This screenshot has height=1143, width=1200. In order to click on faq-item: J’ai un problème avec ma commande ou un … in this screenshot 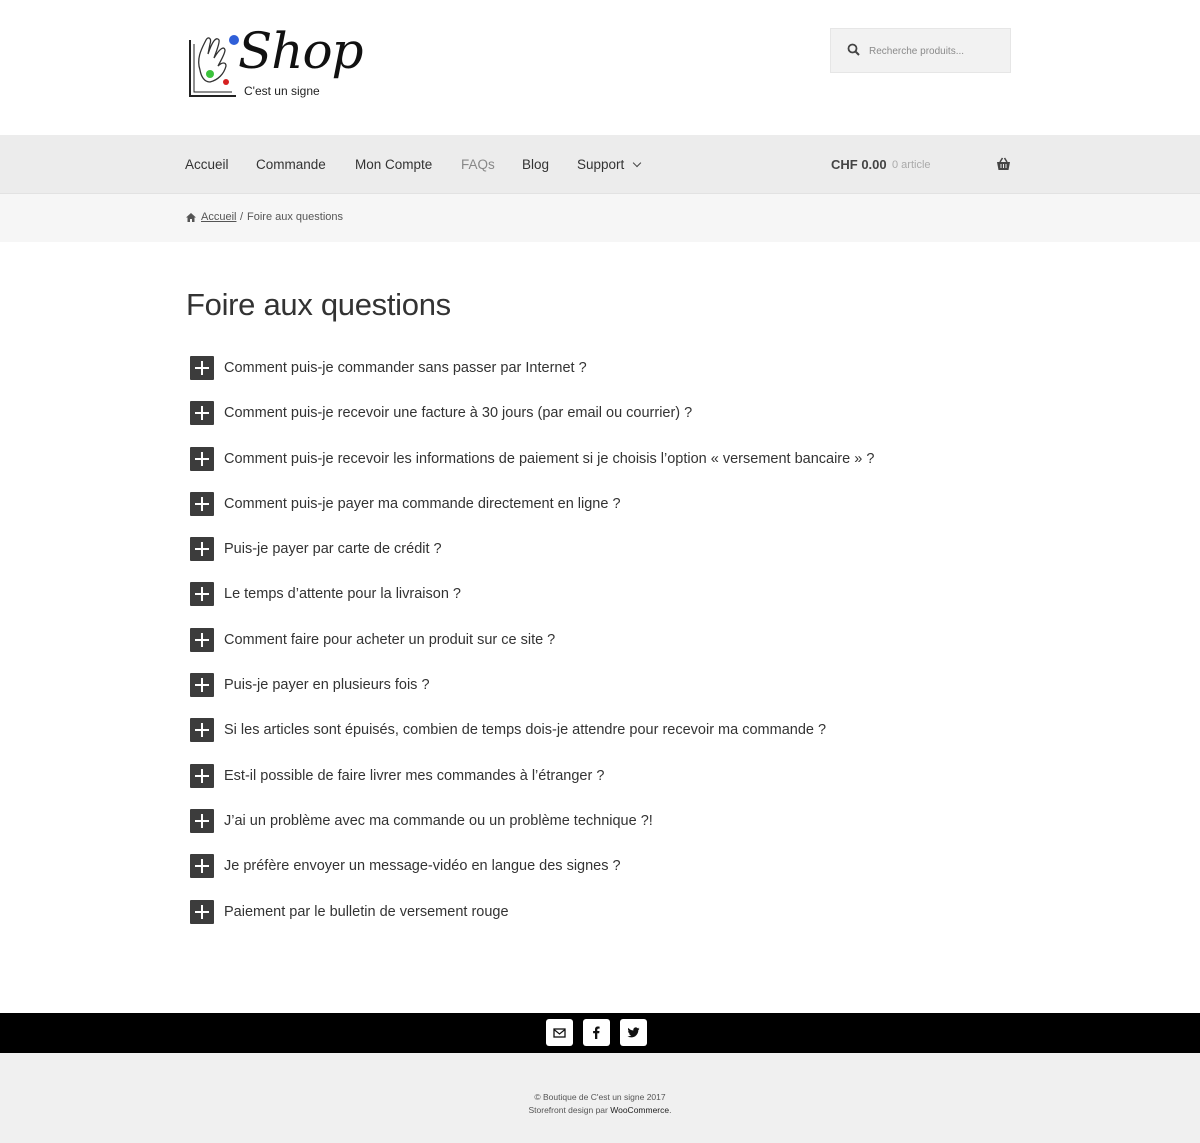, I will do `click(600, 831)`.